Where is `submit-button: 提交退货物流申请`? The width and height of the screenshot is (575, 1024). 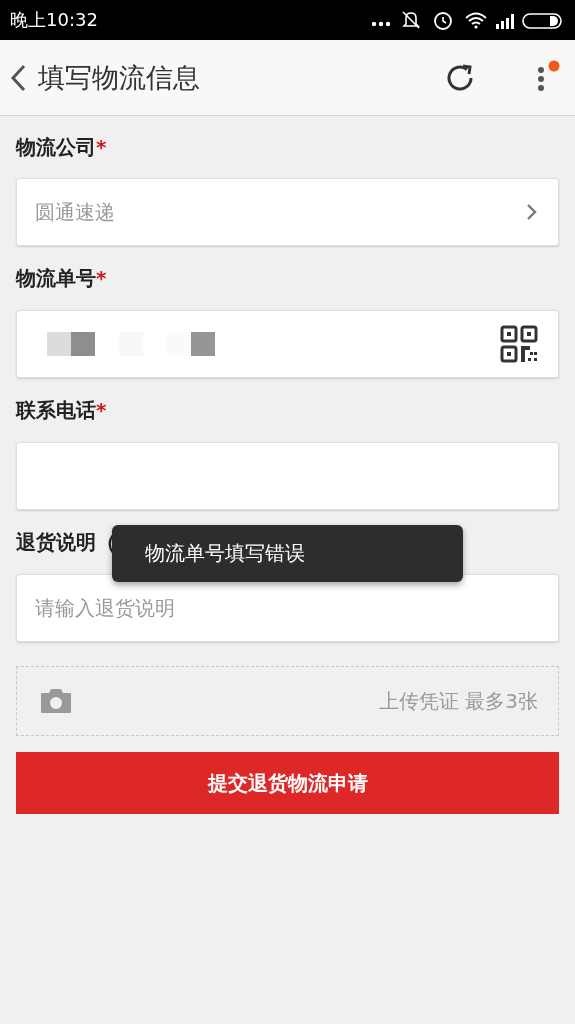 submit-button: 提交退货物流申请 is located at coordinates (287, 783).